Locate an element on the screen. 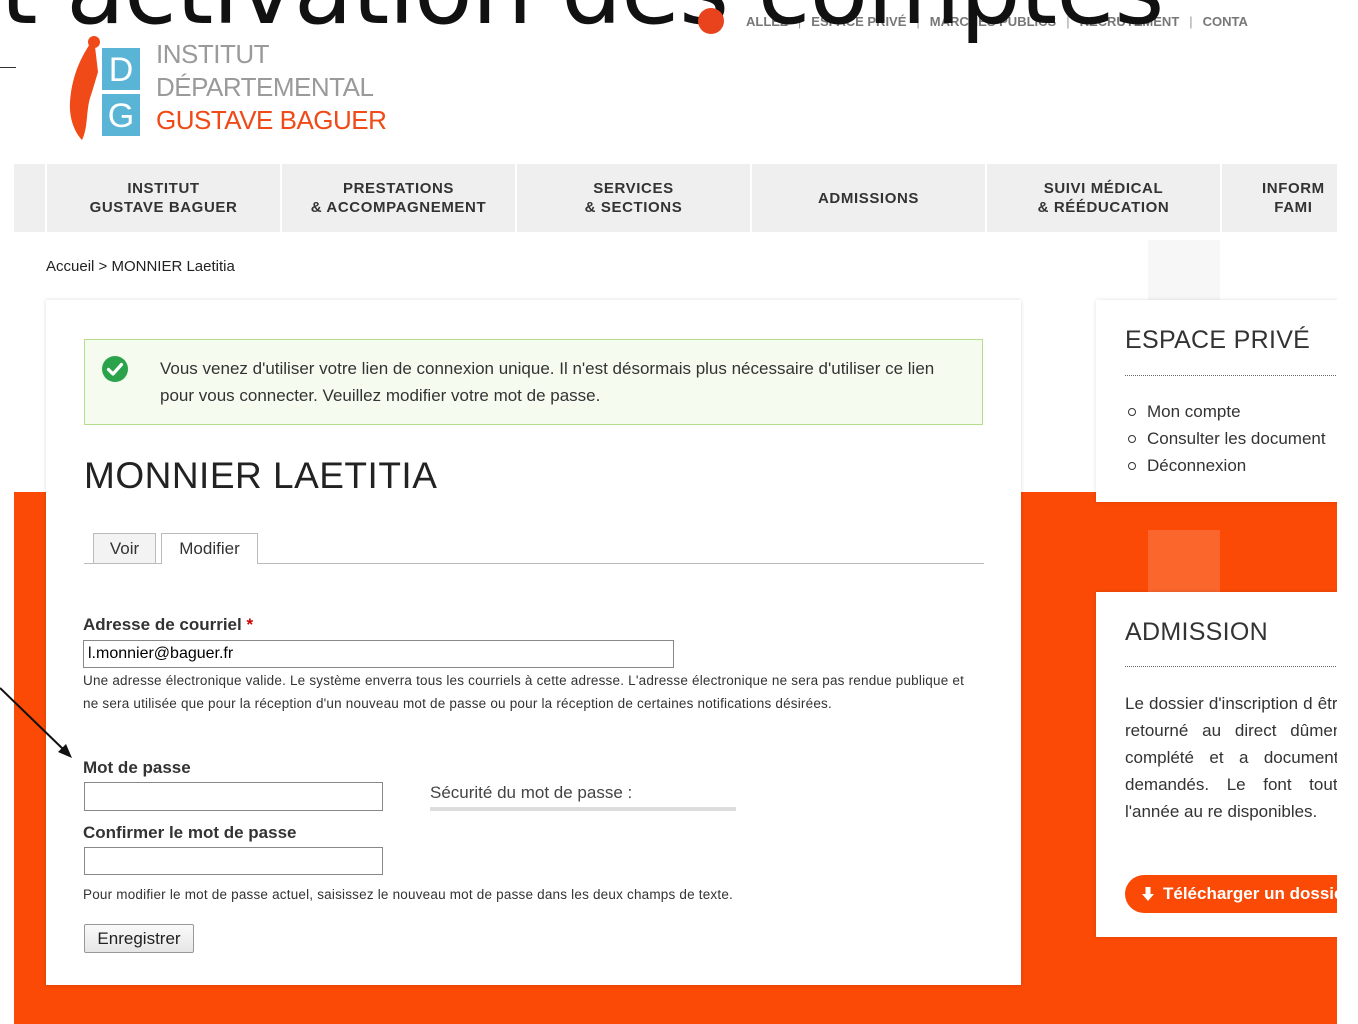  viewport-edge is located at coordinates (1347, 512).